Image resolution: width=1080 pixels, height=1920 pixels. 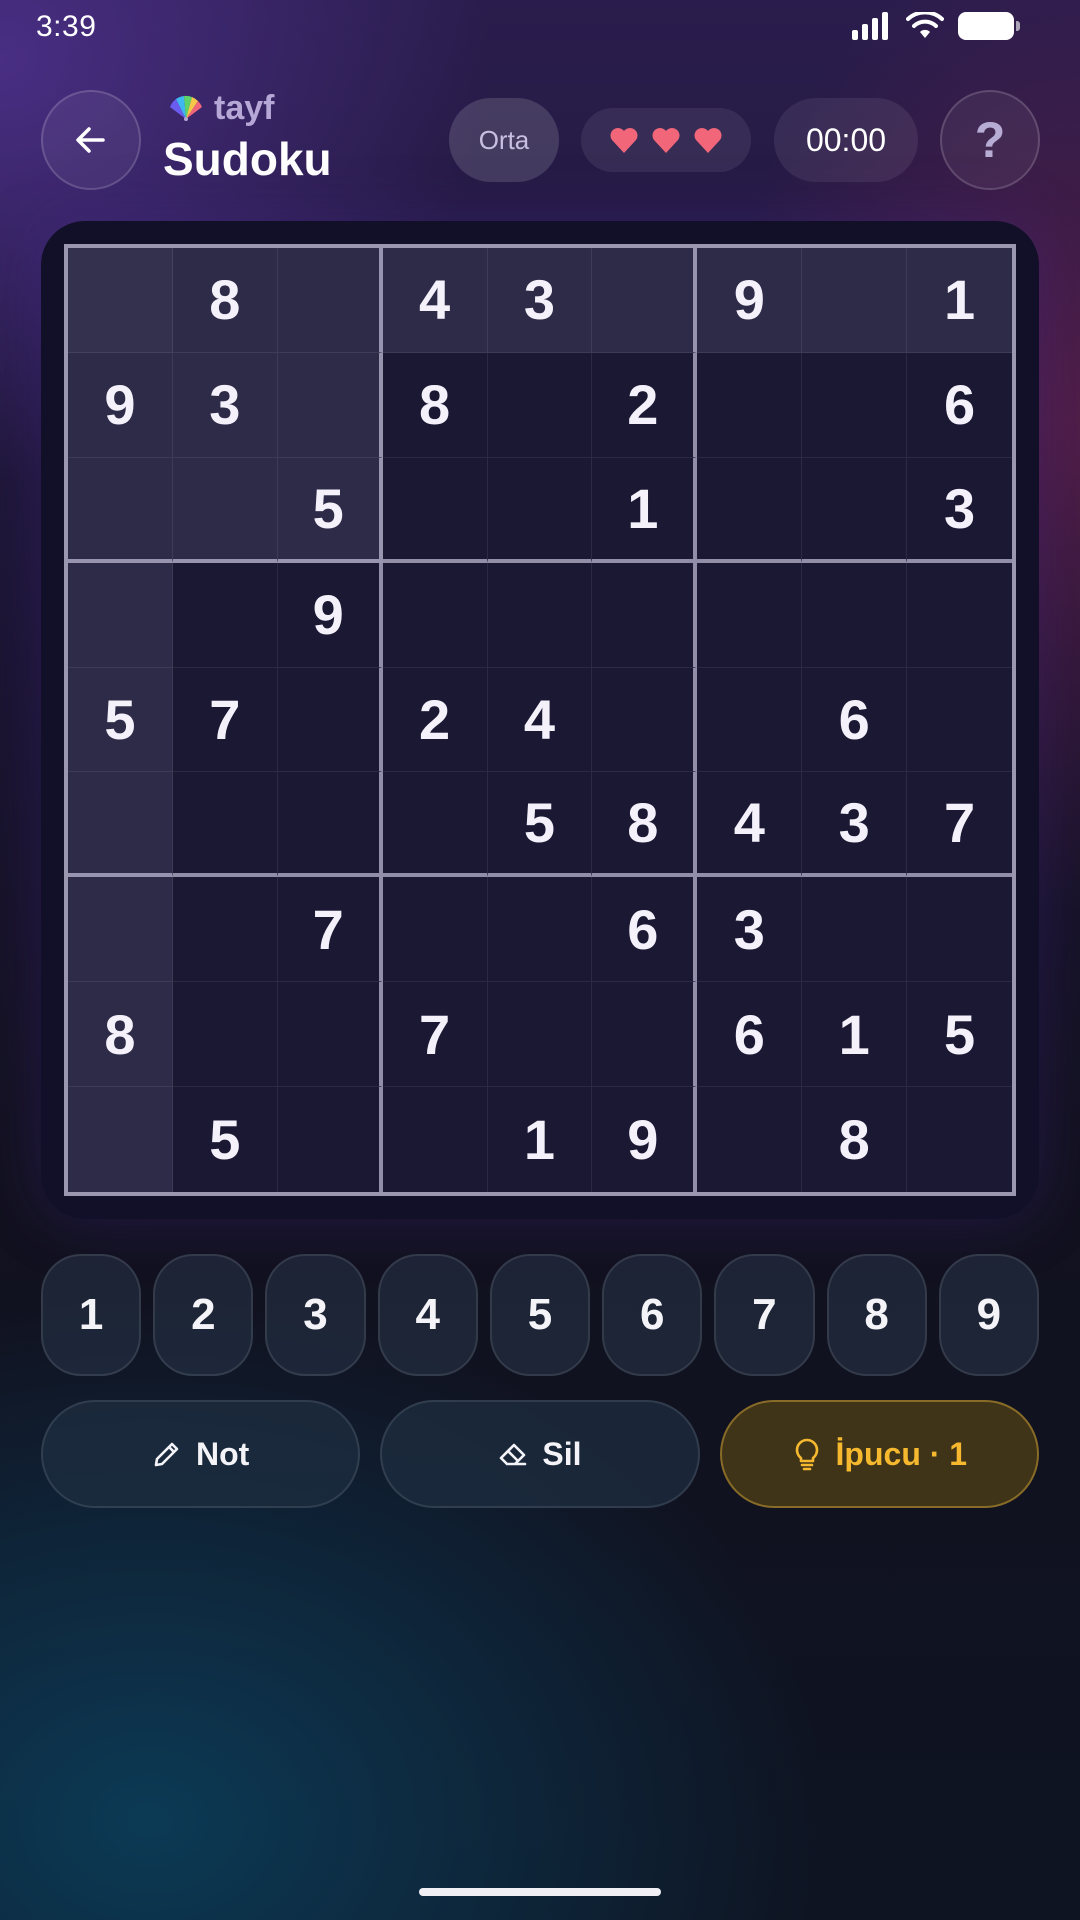 I want to click on action-bar: Not Sil İpucu · 1, so click(x=540, y=1454).